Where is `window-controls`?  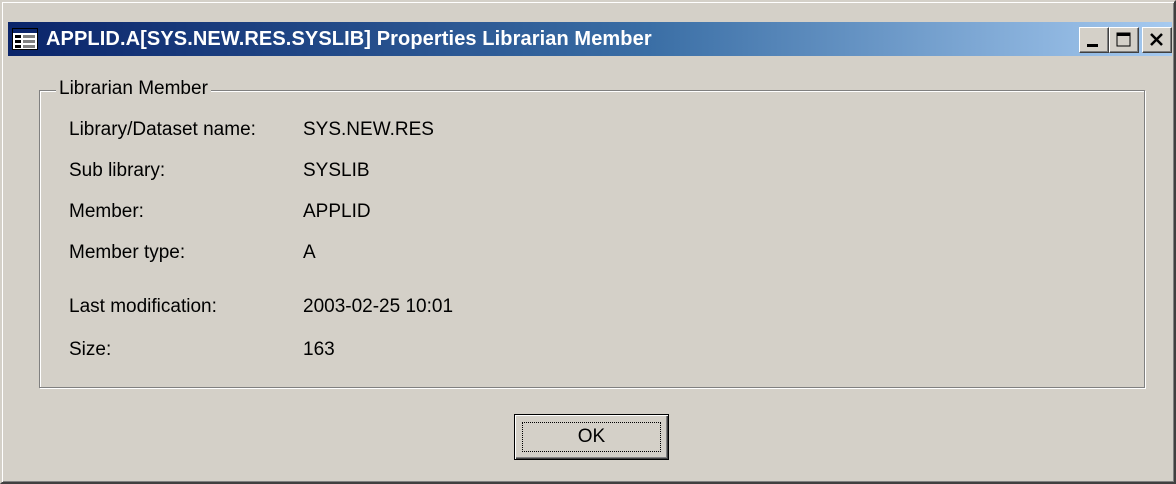 window-controls is located at coordinates (1125, 40).